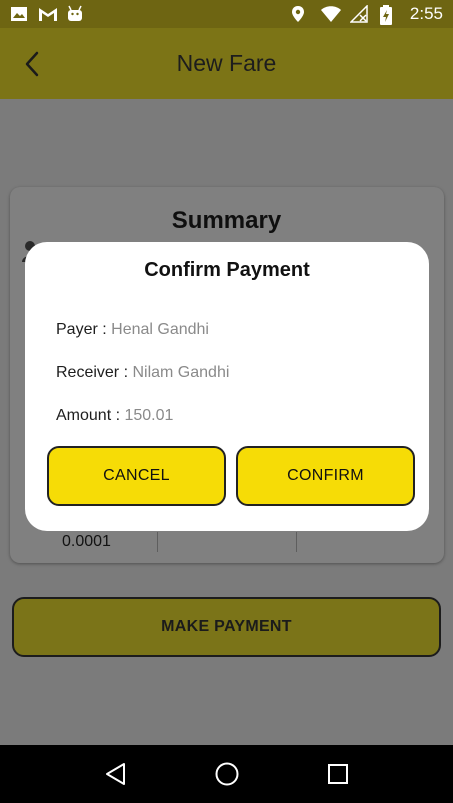 This screenshot has height=803, width=453. I want to click on gmail-icon, so click(47, 14).